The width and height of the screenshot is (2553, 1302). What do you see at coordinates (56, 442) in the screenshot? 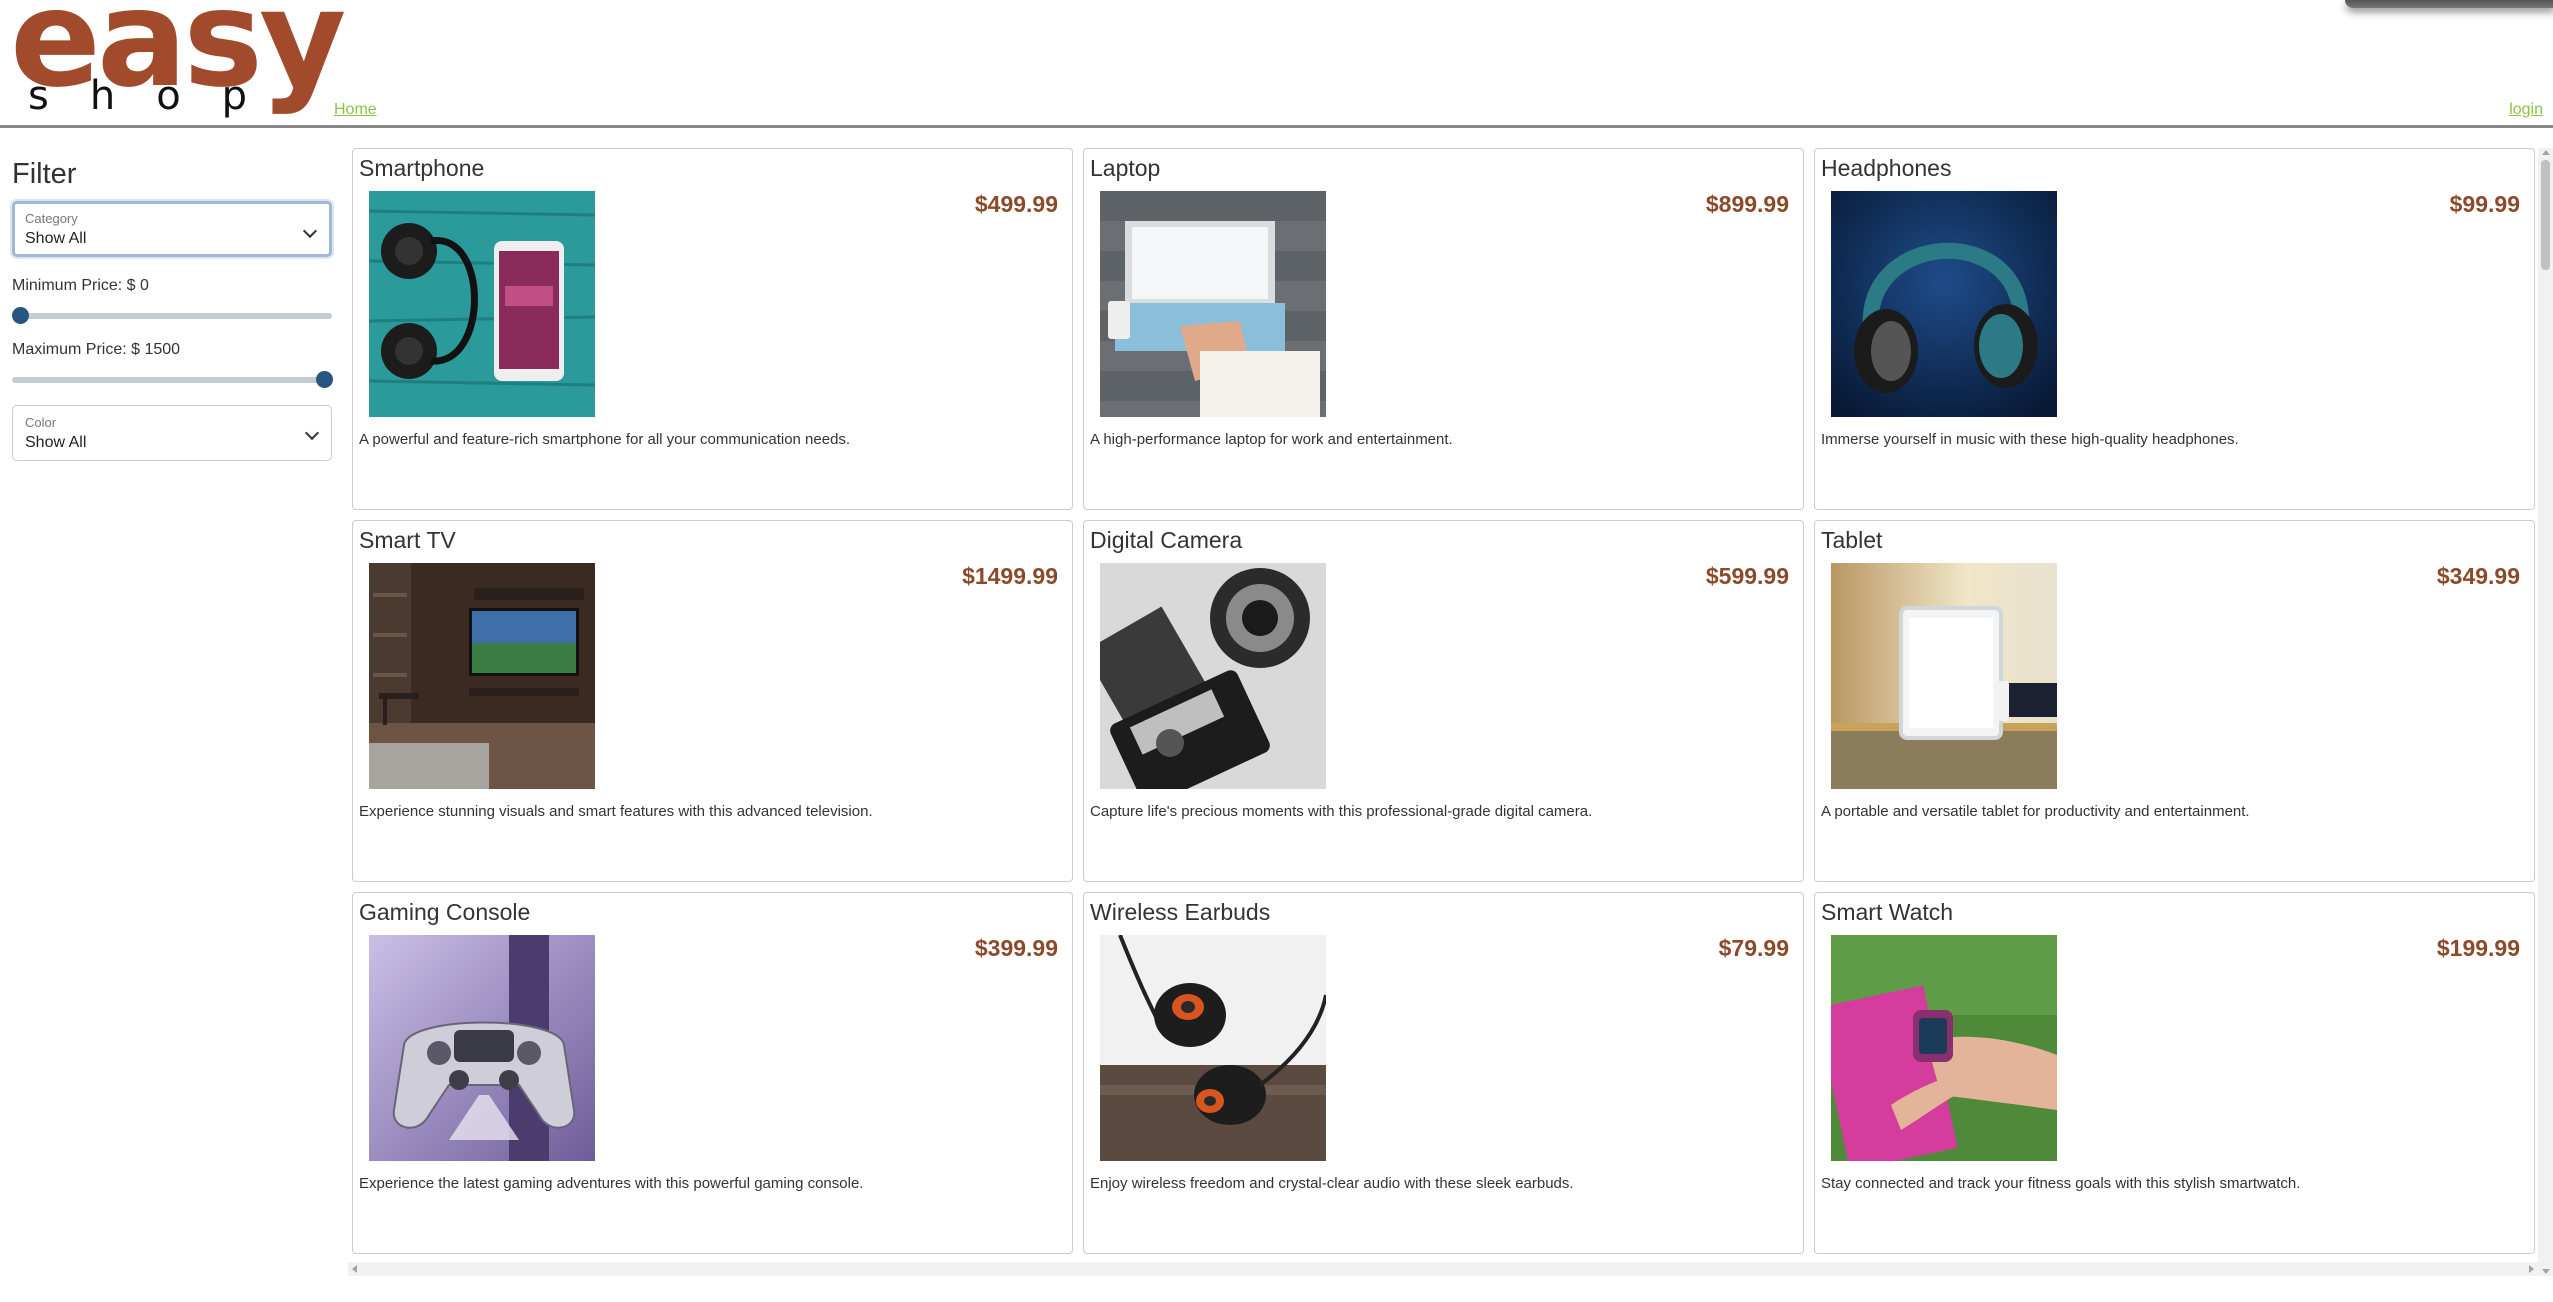
I see `color-select-value: Show All` at bounding box center [56, 442].